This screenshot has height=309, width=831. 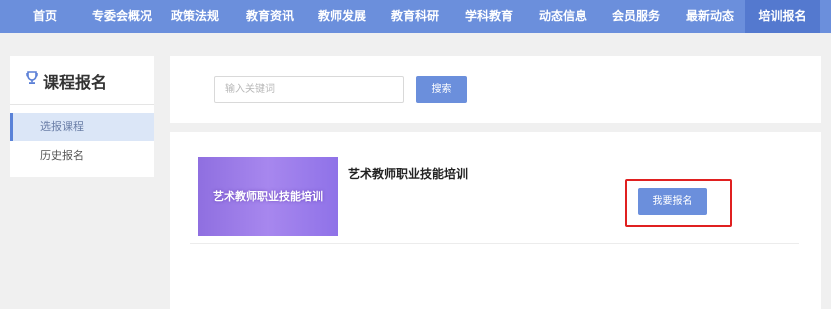 What do you see at coordinates (122, 16) in the screenshot?
I see `nav-item-committee-overview: 专委会概况` at bounding box center [122, 16].